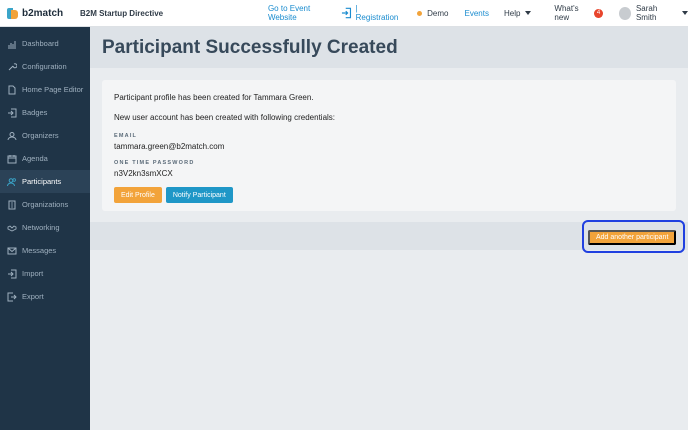  What do you see at coordinates (12, 44) in the screenshot?
I see `chart-icon` at bounding box center [12, 44].